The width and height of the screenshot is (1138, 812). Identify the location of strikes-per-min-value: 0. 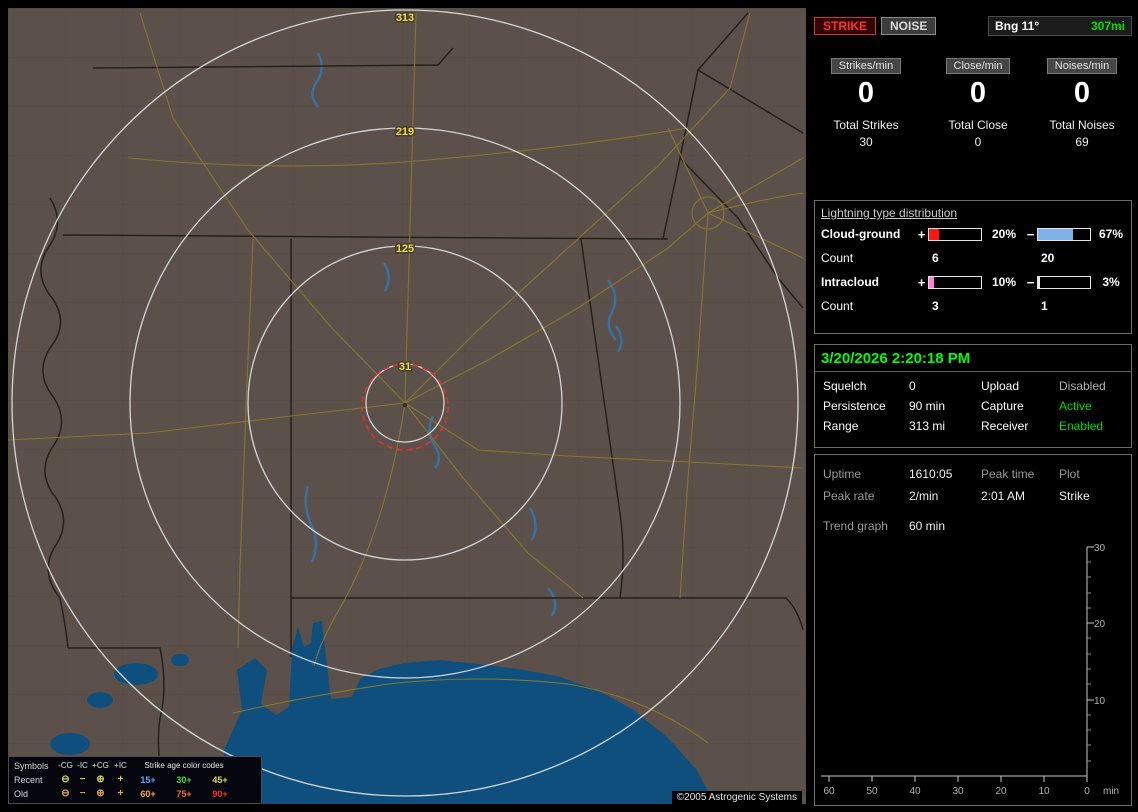
(866, 93).